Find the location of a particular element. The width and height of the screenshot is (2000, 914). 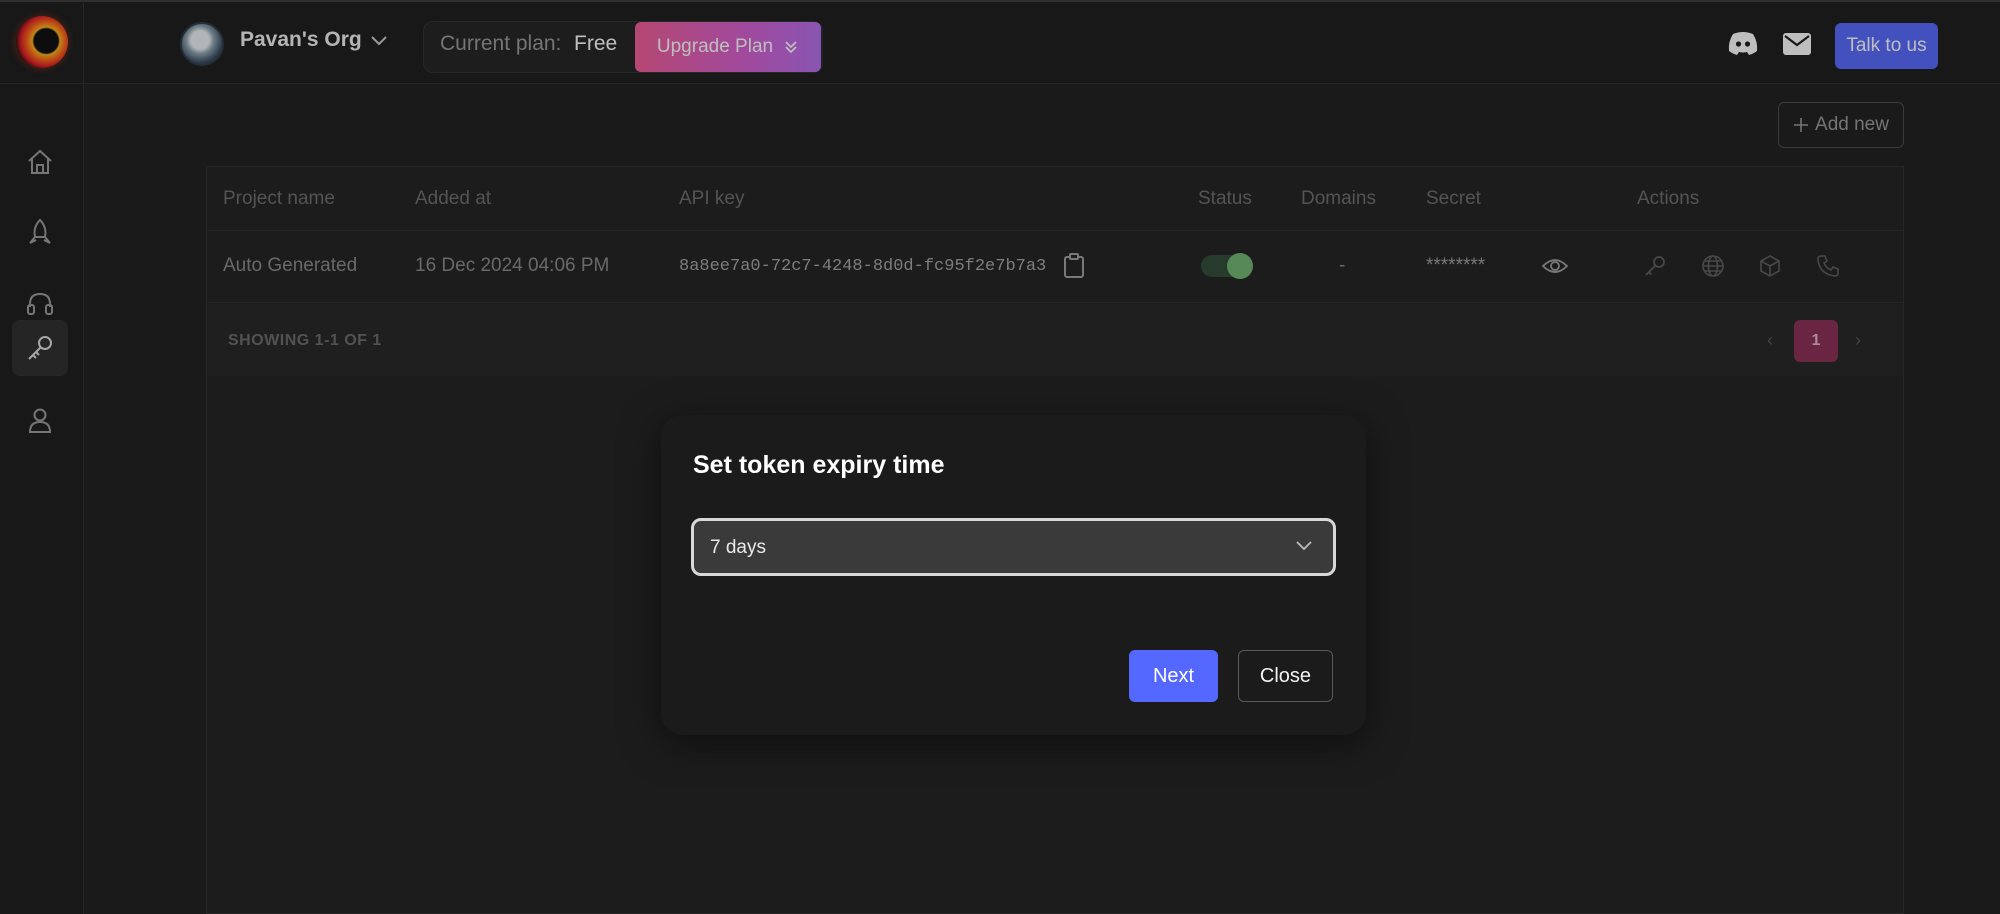

token-expiry-modal: Set token expiry time 7 days Next Close is located at coordinates (1013, 575).